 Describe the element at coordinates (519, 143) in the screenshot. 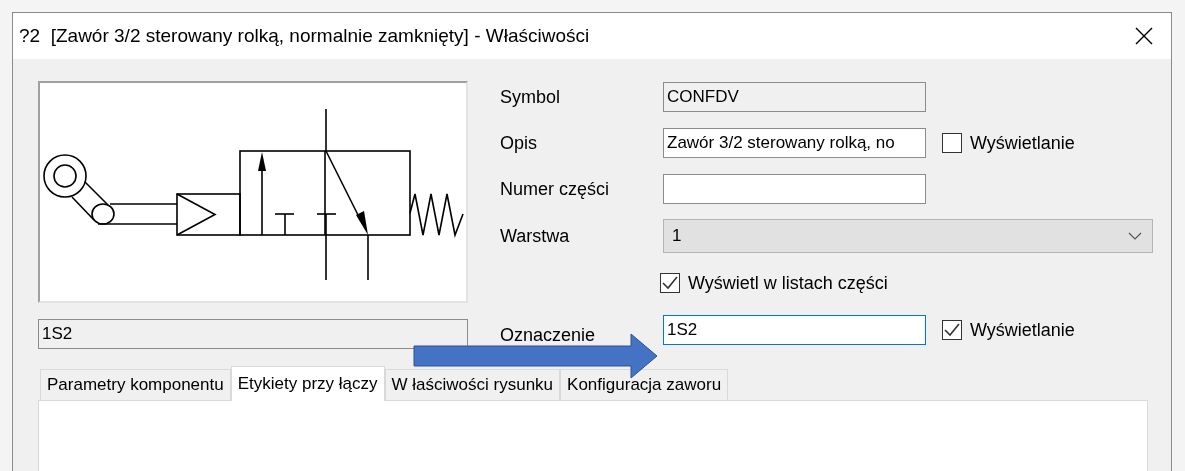

I see `field-label: Opis` at that location.